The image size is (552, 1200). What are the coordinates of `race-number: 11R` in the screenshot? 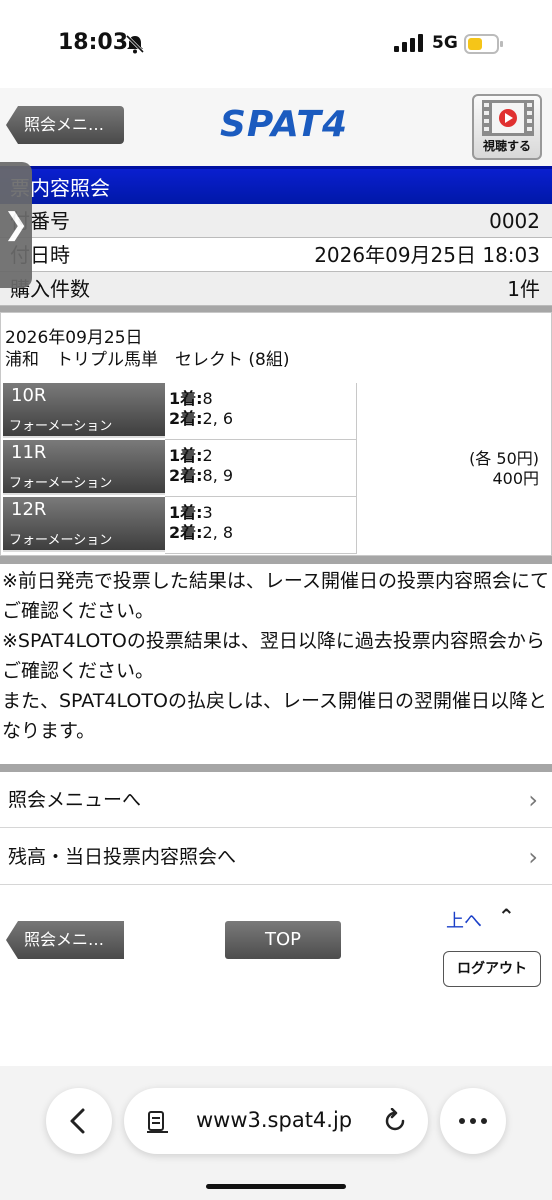 It's located at (29, 452).